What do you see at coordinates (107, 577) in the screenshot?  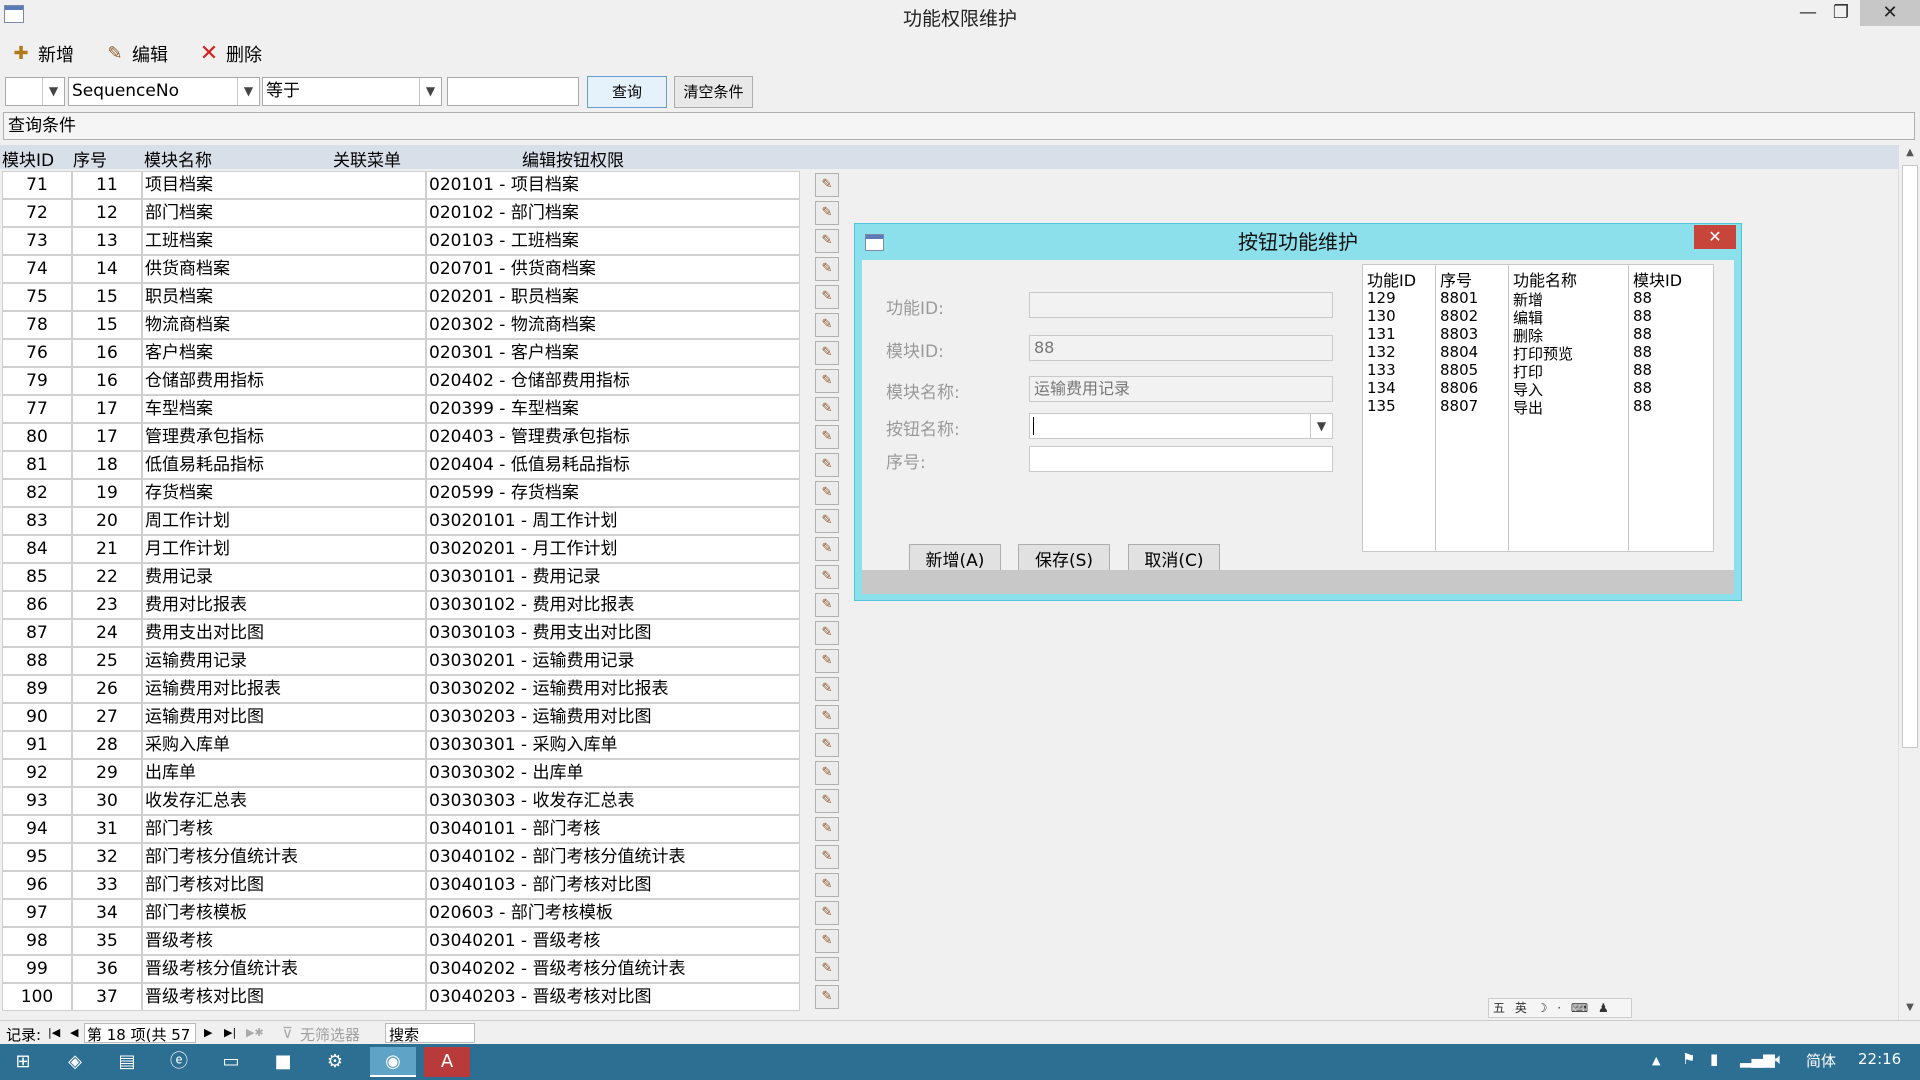 I see `cell-seq: 22` at bounding box center [107, 577].